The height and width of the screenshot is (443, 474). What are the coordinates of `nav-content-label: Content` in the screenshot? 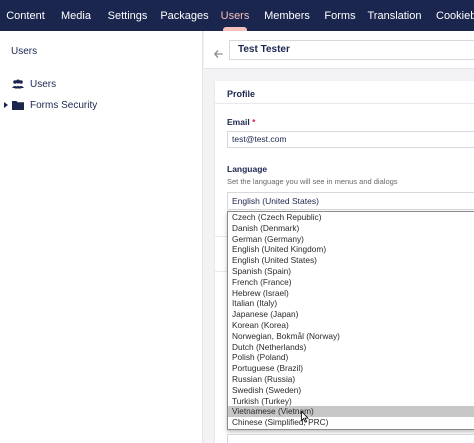 It's located at (25, 15).